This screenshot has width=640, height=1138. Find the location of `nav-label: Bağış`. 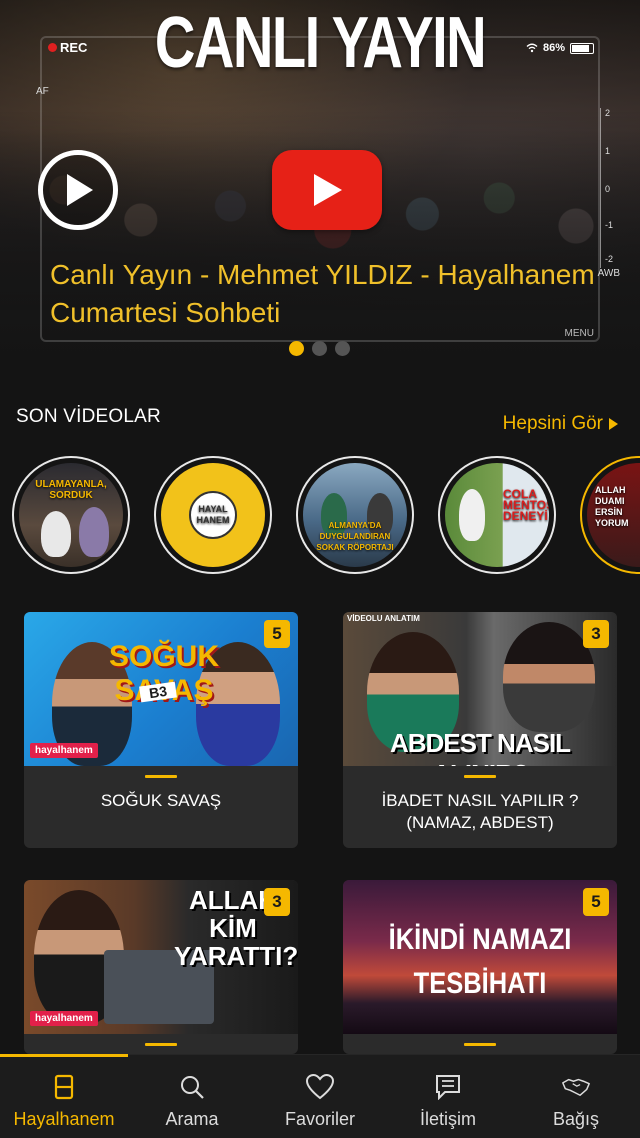

nav-label: Bağış is located at coordinates (576, 1119).